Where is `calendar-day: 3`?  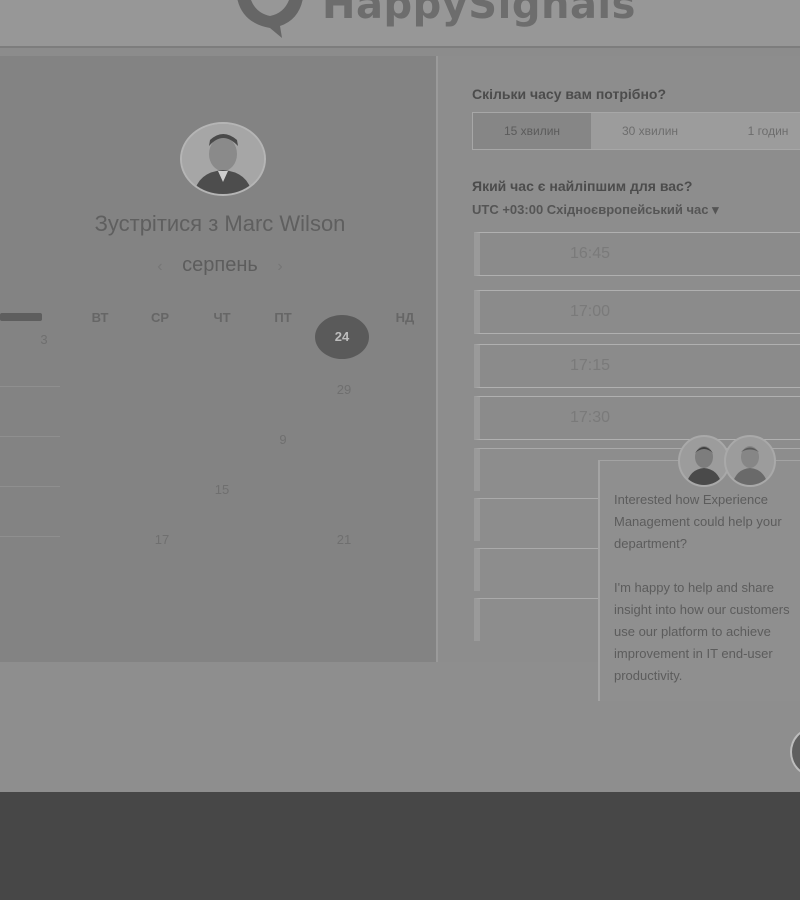
calendar-day: 3 is located at coordinates (44, 339).